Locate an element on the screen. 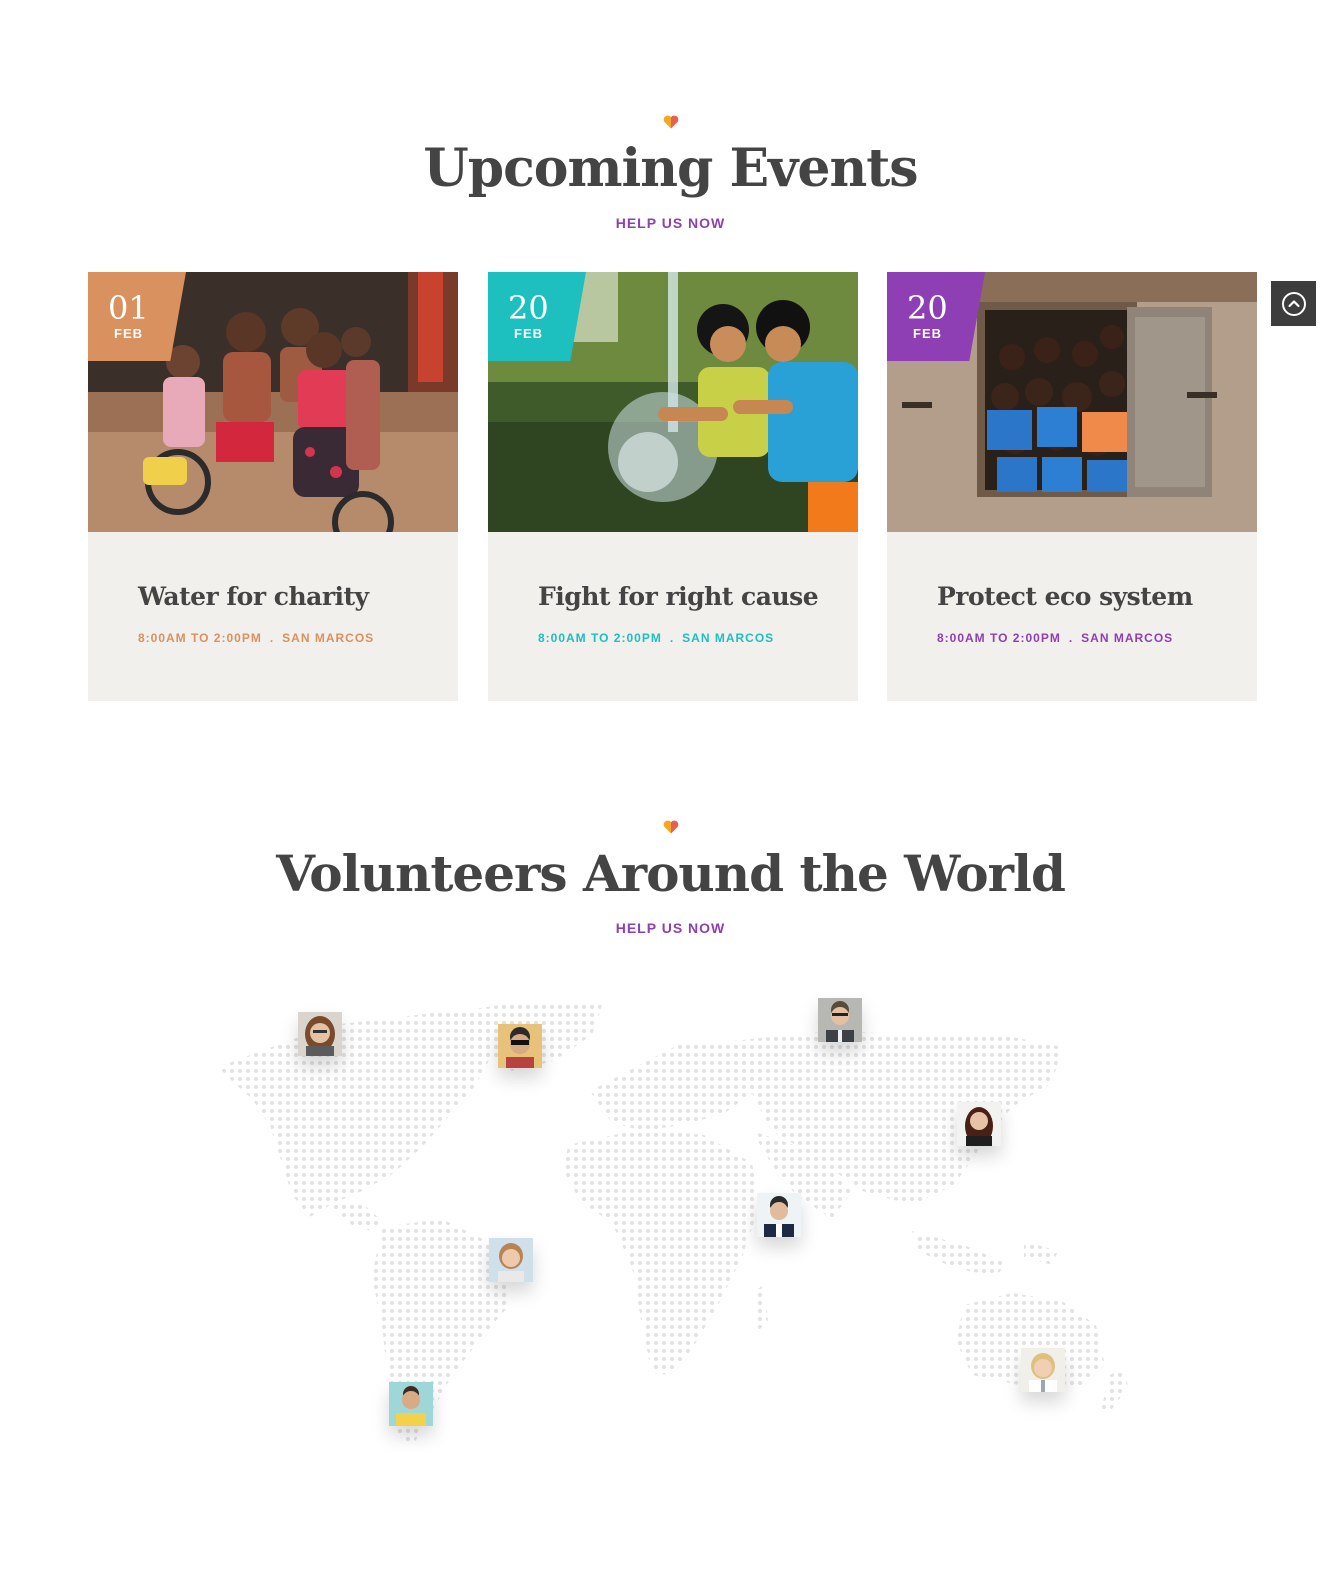 The height and width of the screenshot is (1569, 1341). event-title: Fight for right cause is located at coordinates (678, 596).